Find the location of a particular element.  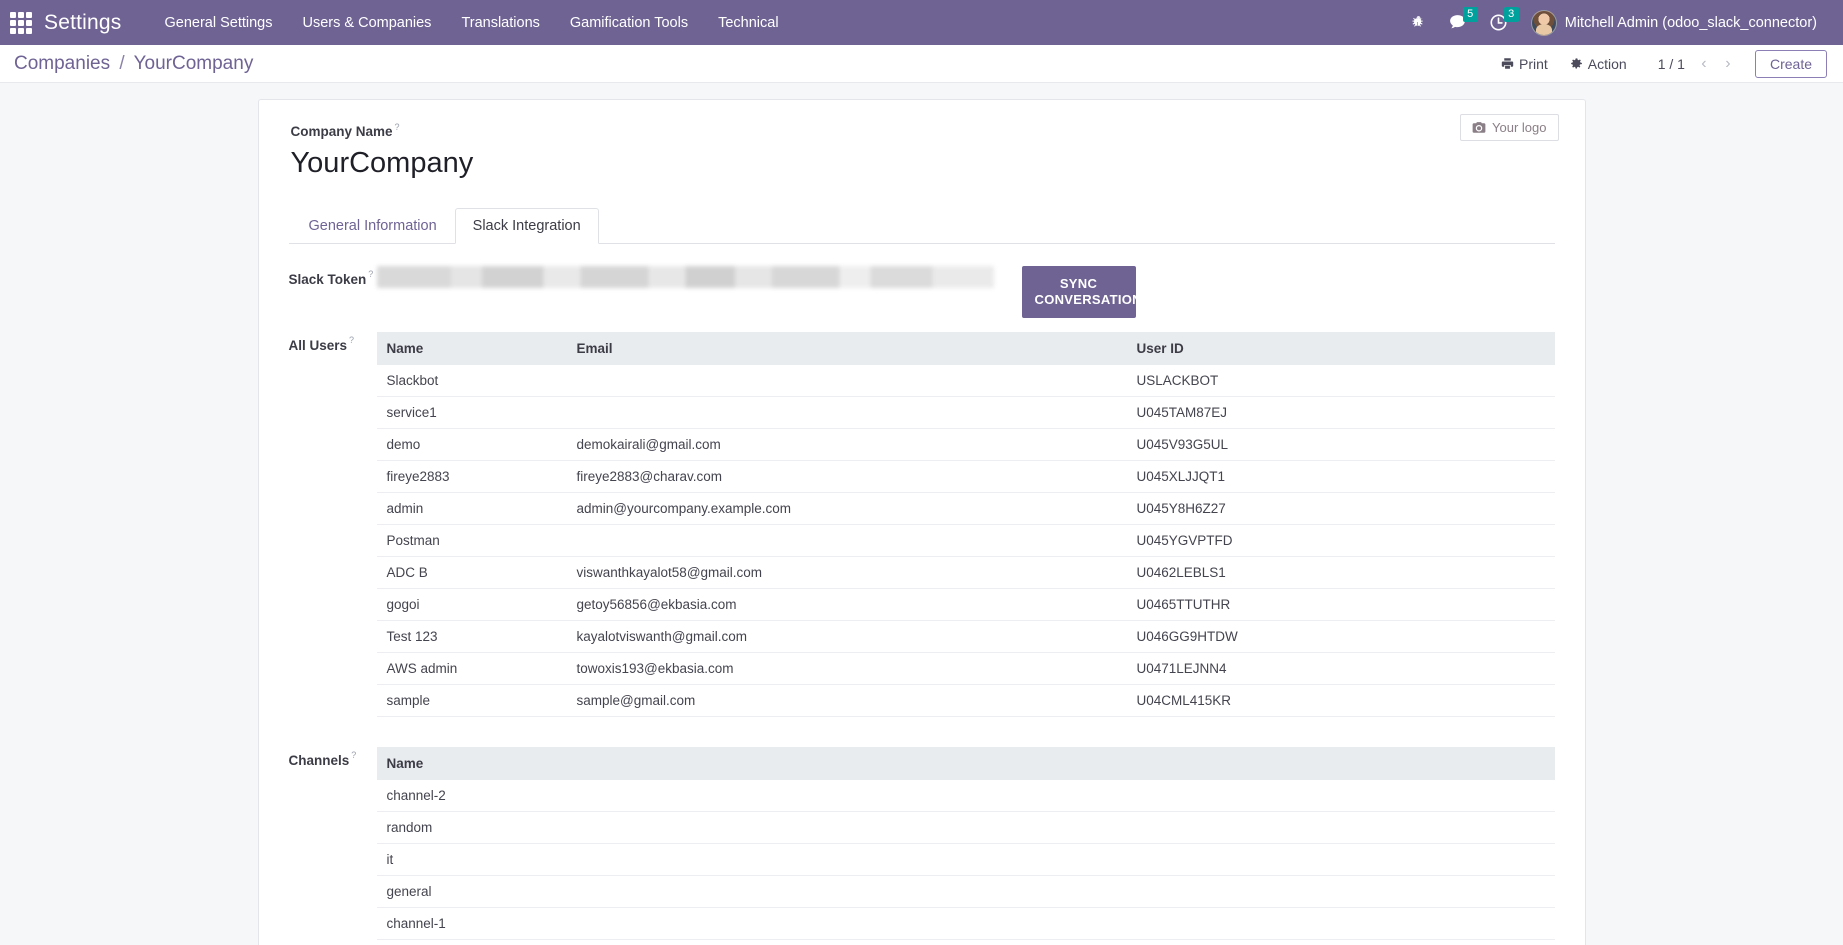

cell-user-id: U045YGVPTFD is located at coordinates (1340, 541).